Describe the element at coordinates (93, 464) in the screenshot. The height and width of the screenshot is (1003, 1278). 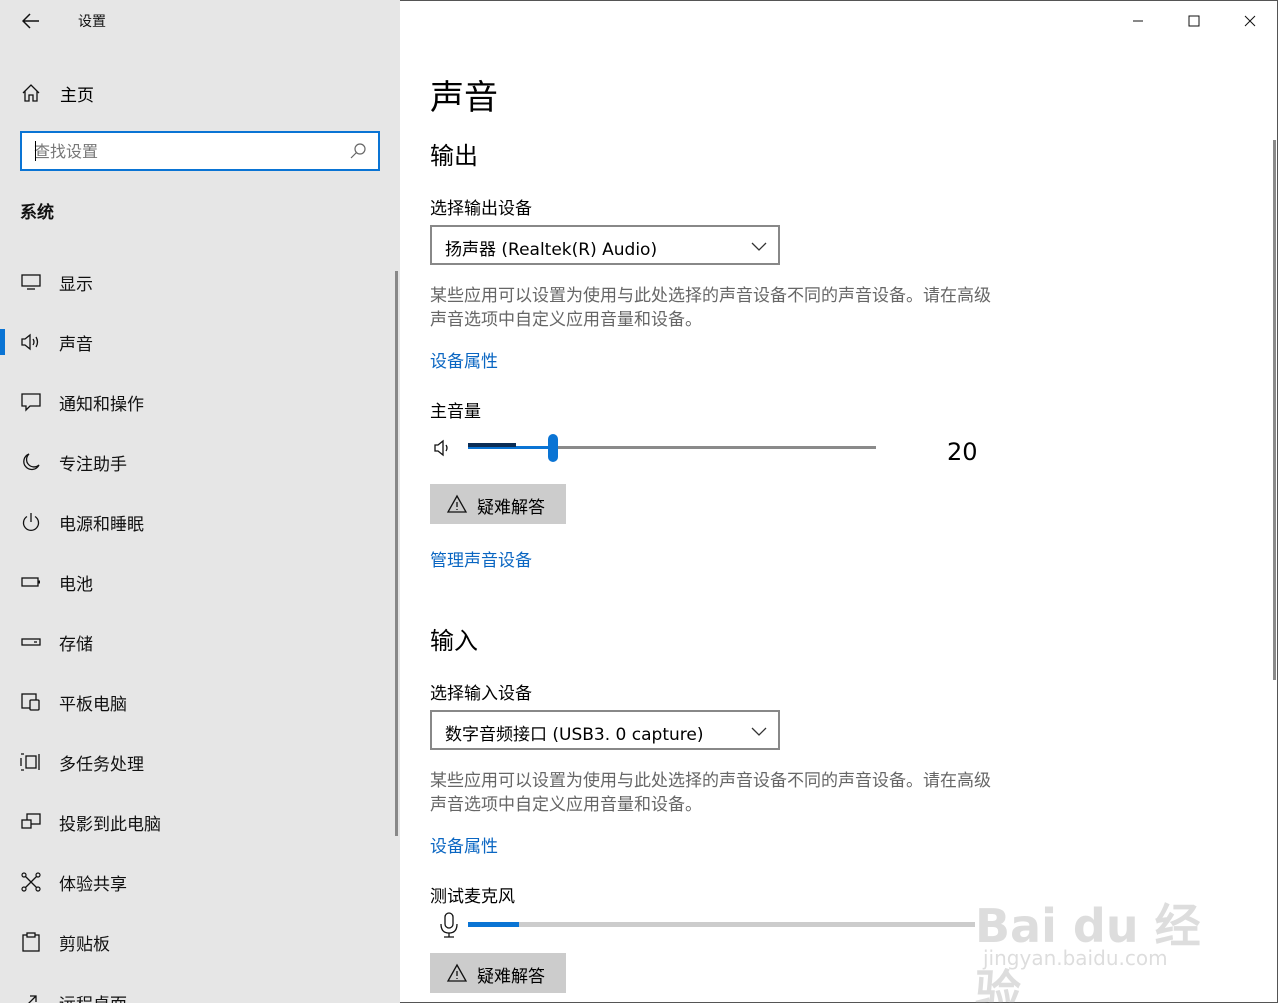
I see `sidebar-item-label: 专注助手` at that location.